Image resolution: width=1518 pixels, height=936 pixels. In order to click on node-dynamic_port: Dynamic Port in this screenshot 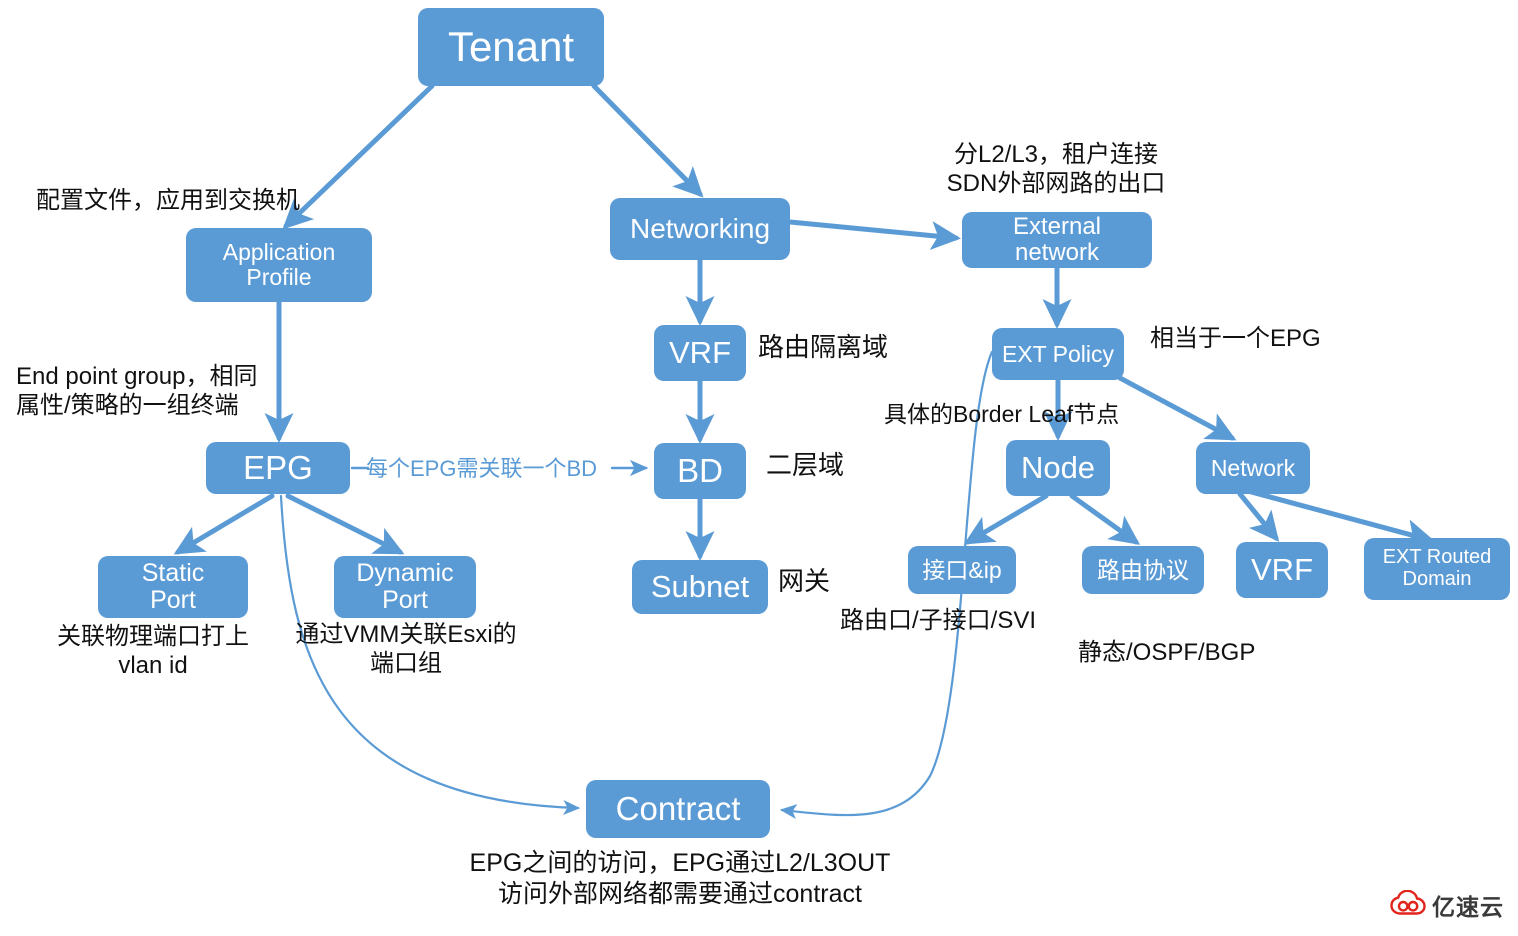, I will do `click(405, 587)`.